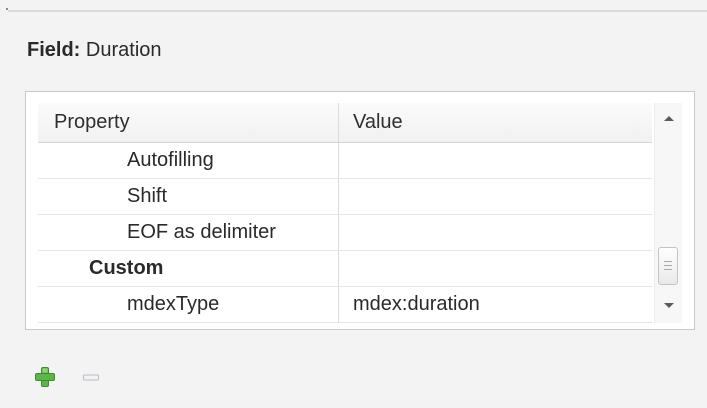 This screenshot has height=408, width=707. Describe the element at coordinates (188, 196) in the screenshot. I see `property-cell: Shift` at that location.